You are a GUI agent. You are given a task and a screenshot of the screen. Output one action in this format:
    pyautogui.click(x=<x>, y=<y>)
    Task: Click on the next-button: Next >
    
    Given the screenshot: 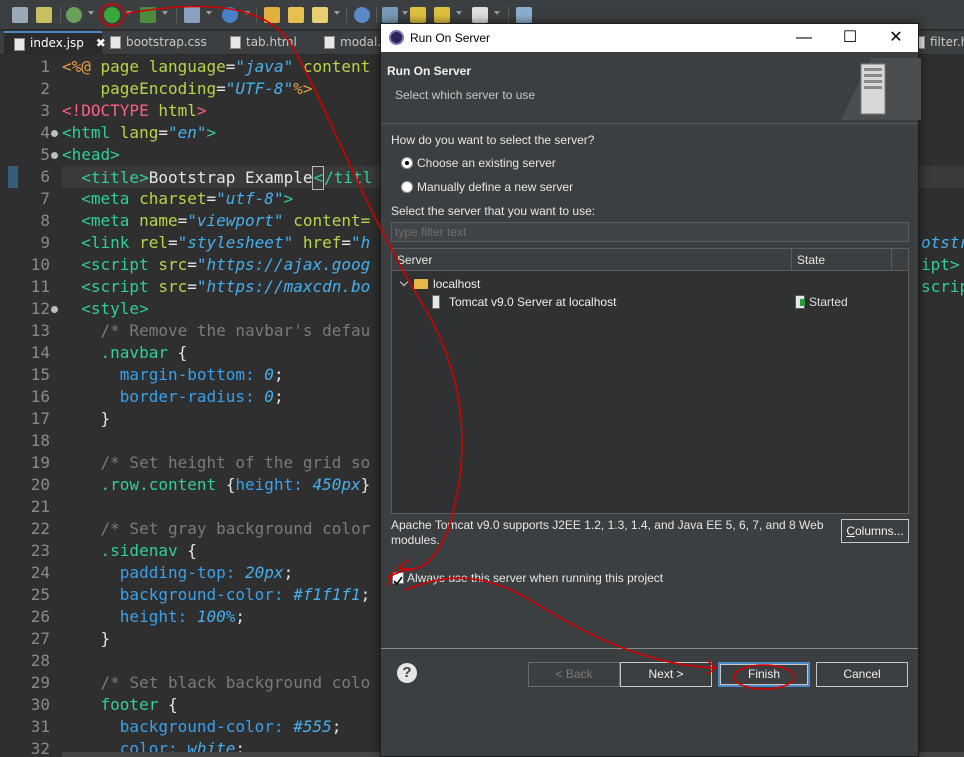 What is the action you would take?
    pyautogui.click(x=666, y=674)
    